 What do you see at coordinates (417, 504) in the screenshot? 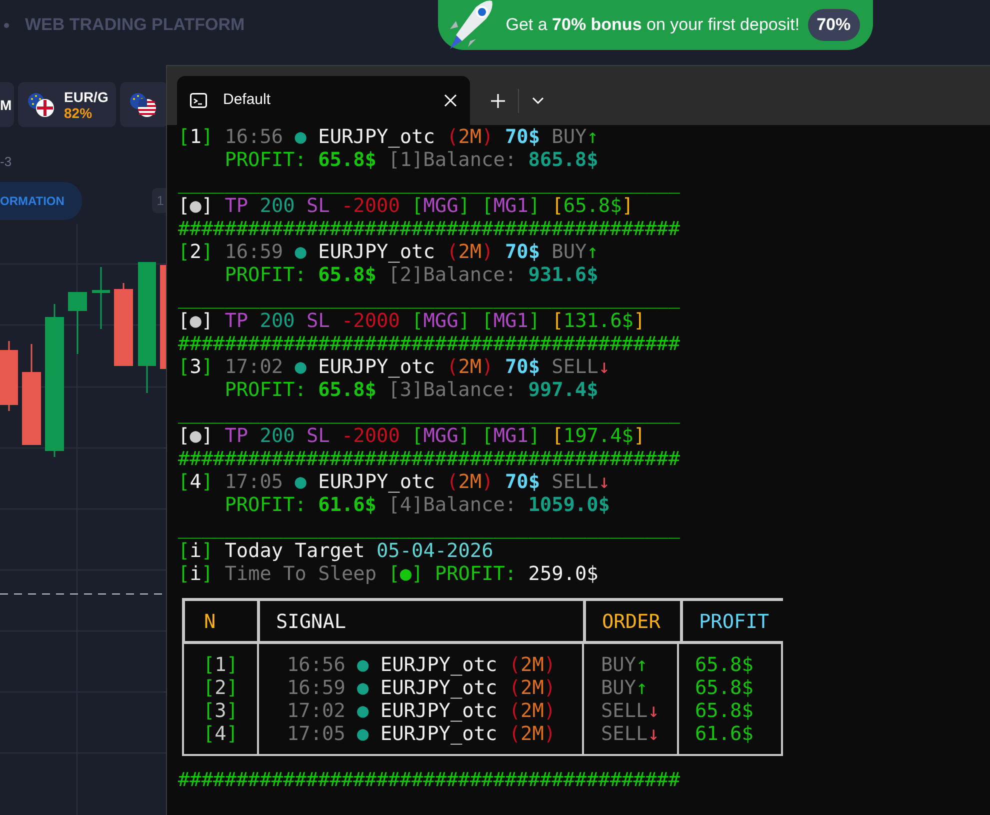
I see `terminal-line: PROFIT: 61.6$ [4]Balance: 1059.0$` at bounding box center [417, 504].